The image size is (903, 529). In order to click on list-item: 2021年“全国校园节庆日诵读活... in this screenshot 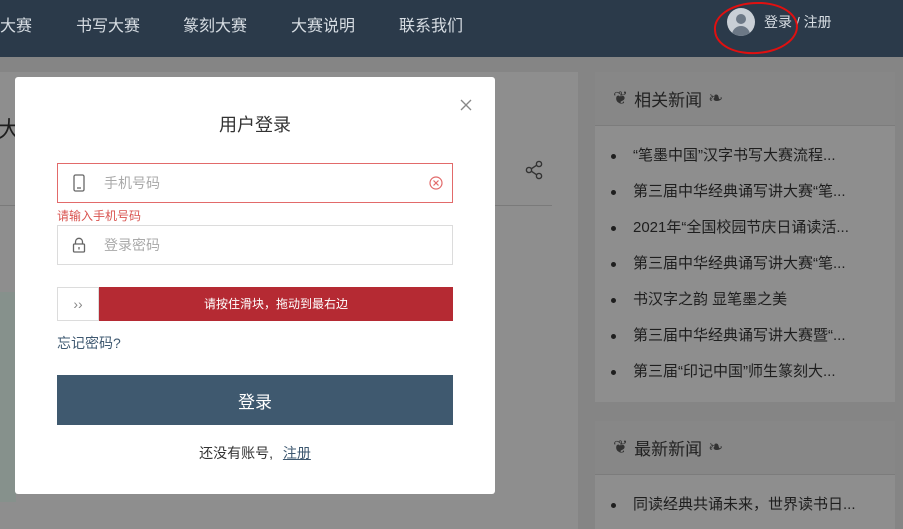, I will do `click(745, 228)`.